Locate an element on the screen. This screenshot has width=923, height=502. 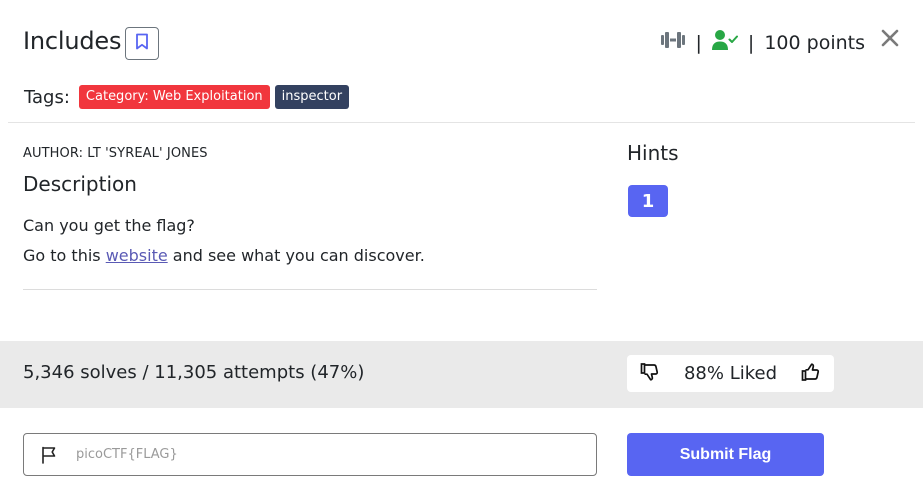
close-icon is located at coordinates (891, 41).